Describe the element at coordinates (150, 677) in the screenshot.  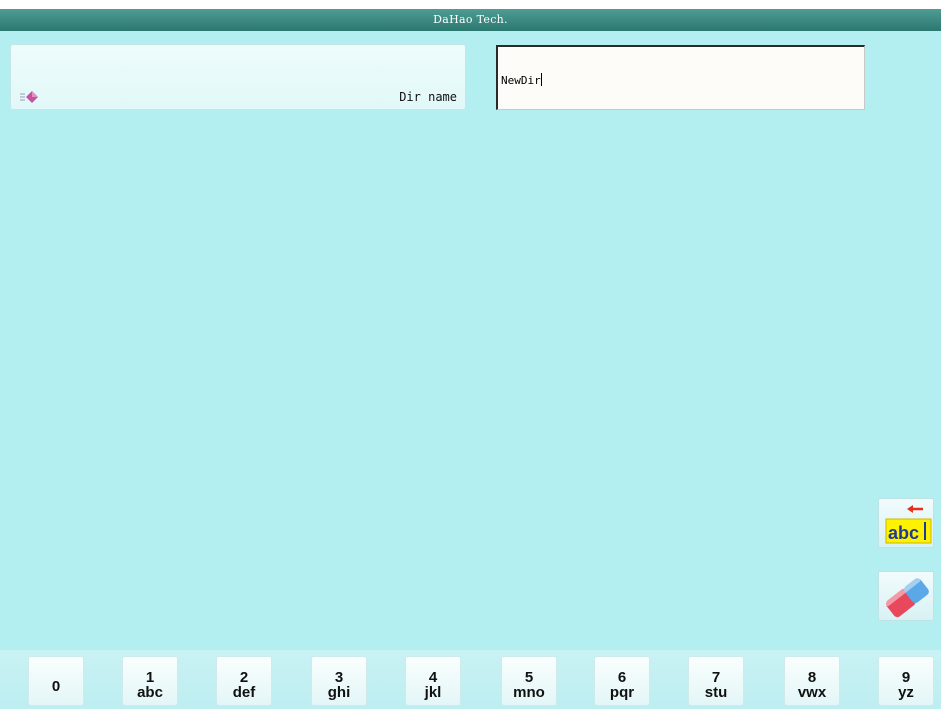
I see `key-digit: 1` at that location.